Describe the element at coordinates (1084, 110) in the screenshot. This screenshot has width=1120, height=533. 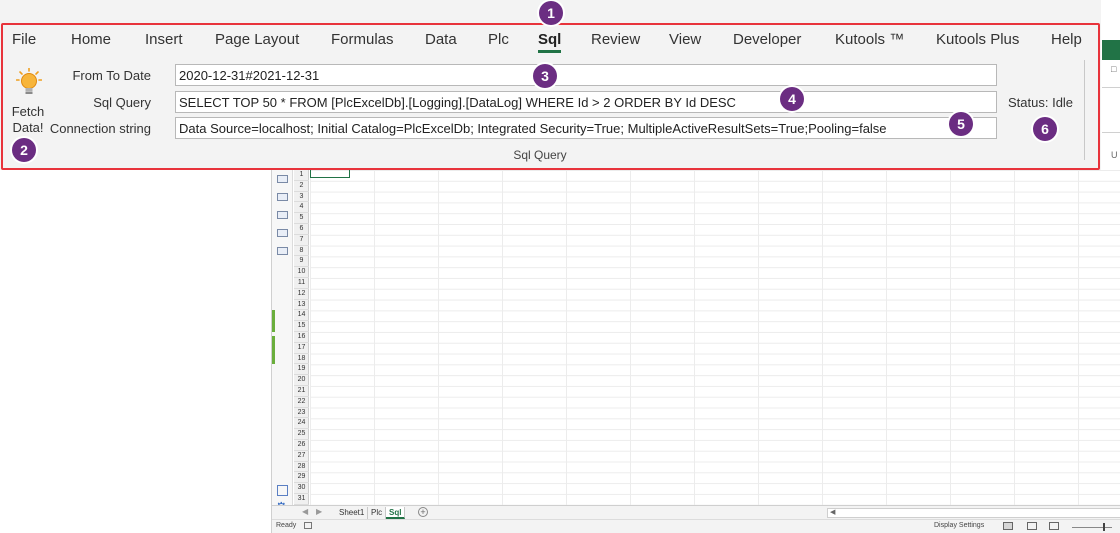
I see `group-separator` at that location.